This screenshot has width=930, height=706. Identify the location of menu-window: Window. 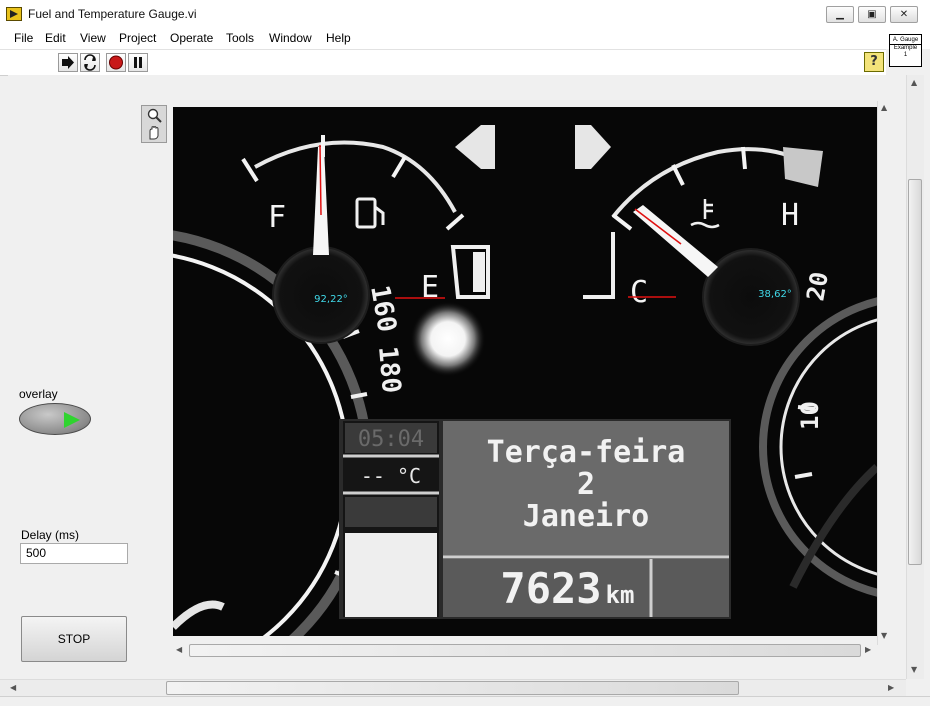
(290, 38).